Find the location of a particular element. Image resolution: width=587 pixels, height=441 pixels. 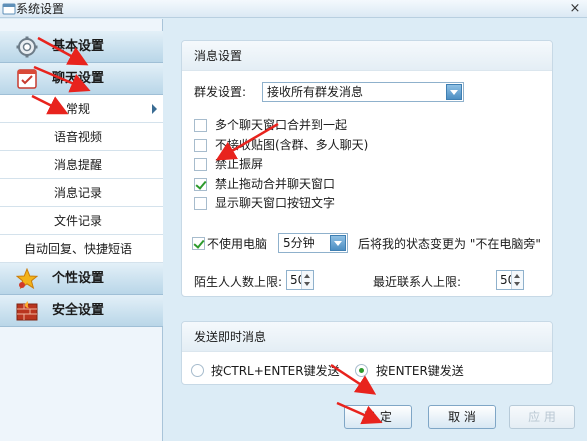

sidebar-category-label: 安全设置 is located at coordinates (78, 310).